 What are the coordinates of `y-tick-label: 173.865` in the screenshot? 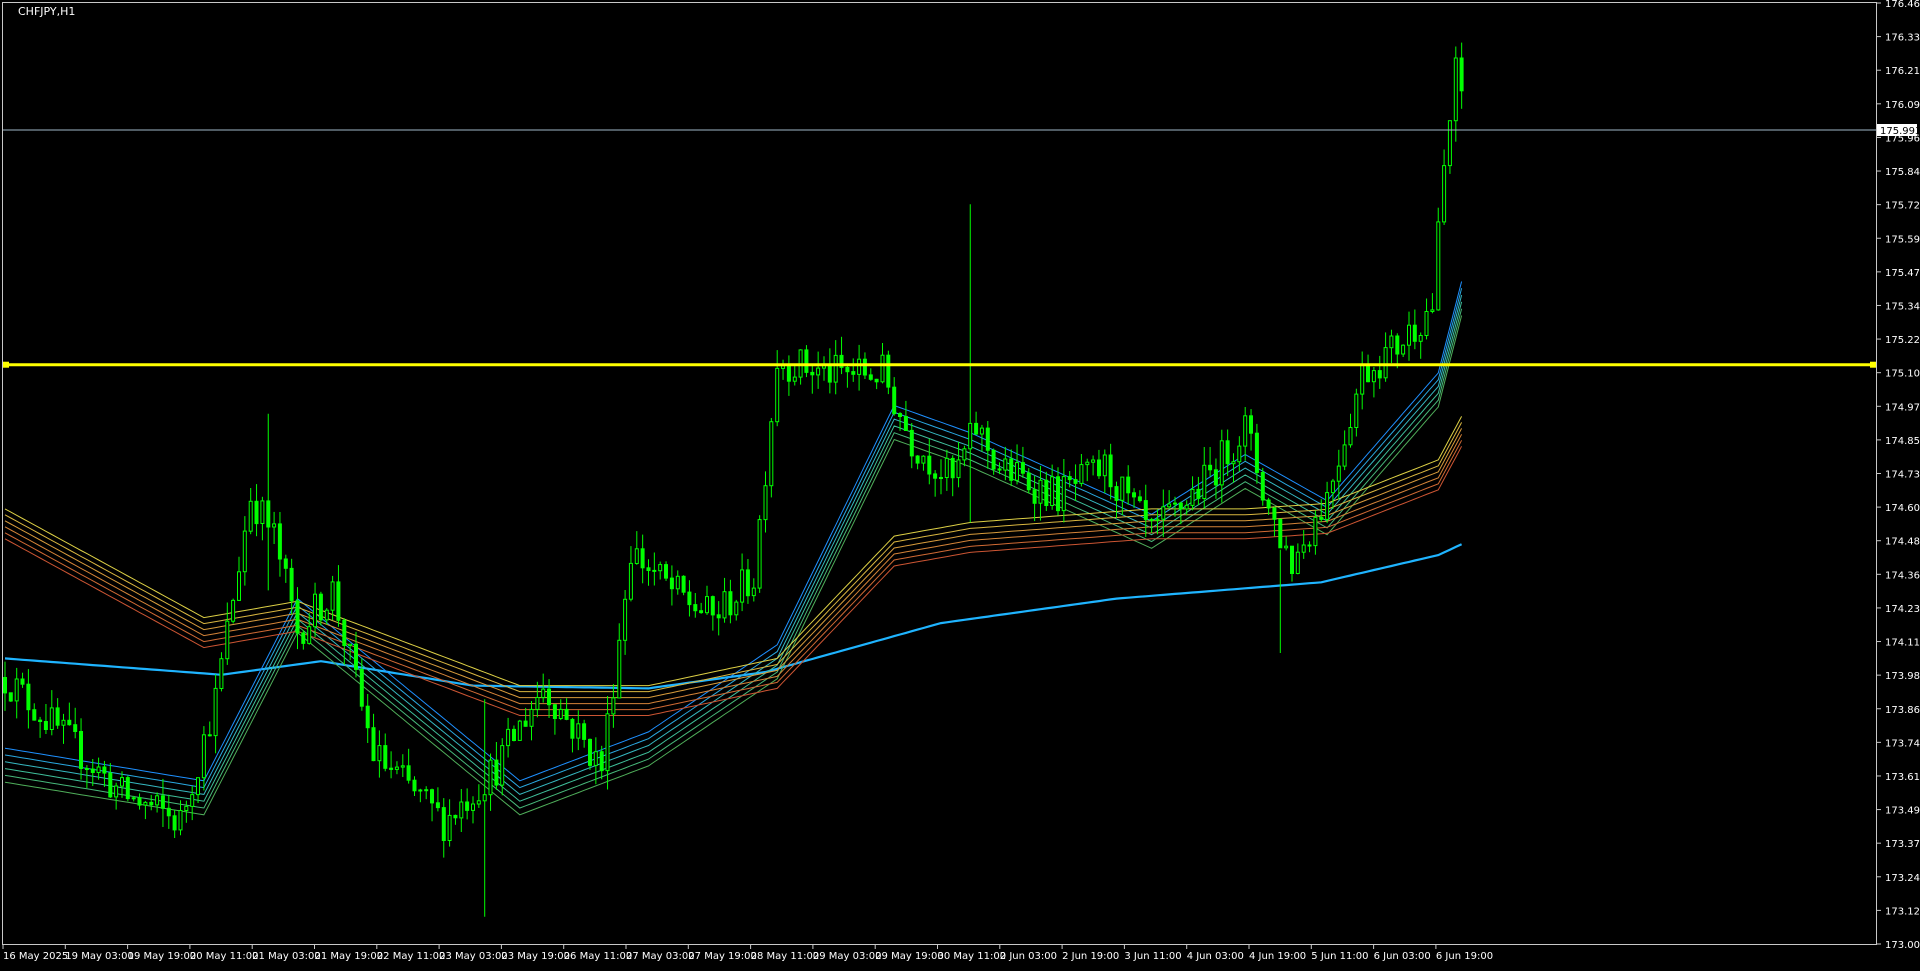 It's located at (1902, 710).